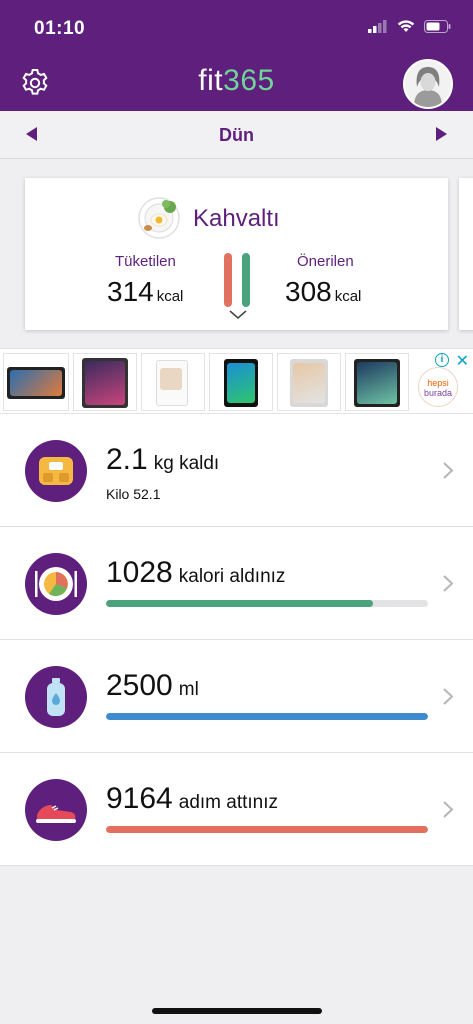 The width and height of the screenshot is (473, 1024). I want to click on ad-brand-line-1: hepsi, so click(438, 383).